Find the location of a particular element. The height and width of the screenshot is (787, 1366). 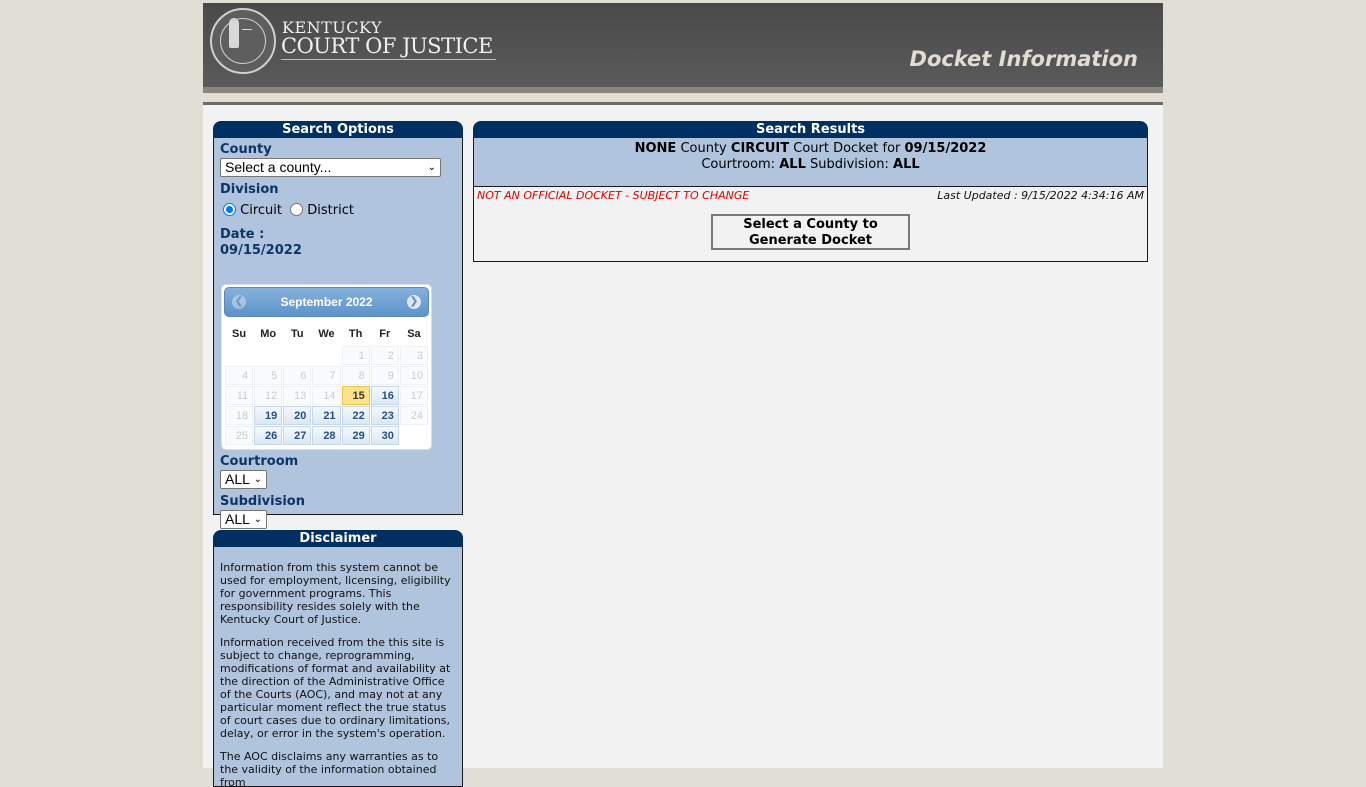

division-district-radio is located at coordinates (297, 209).